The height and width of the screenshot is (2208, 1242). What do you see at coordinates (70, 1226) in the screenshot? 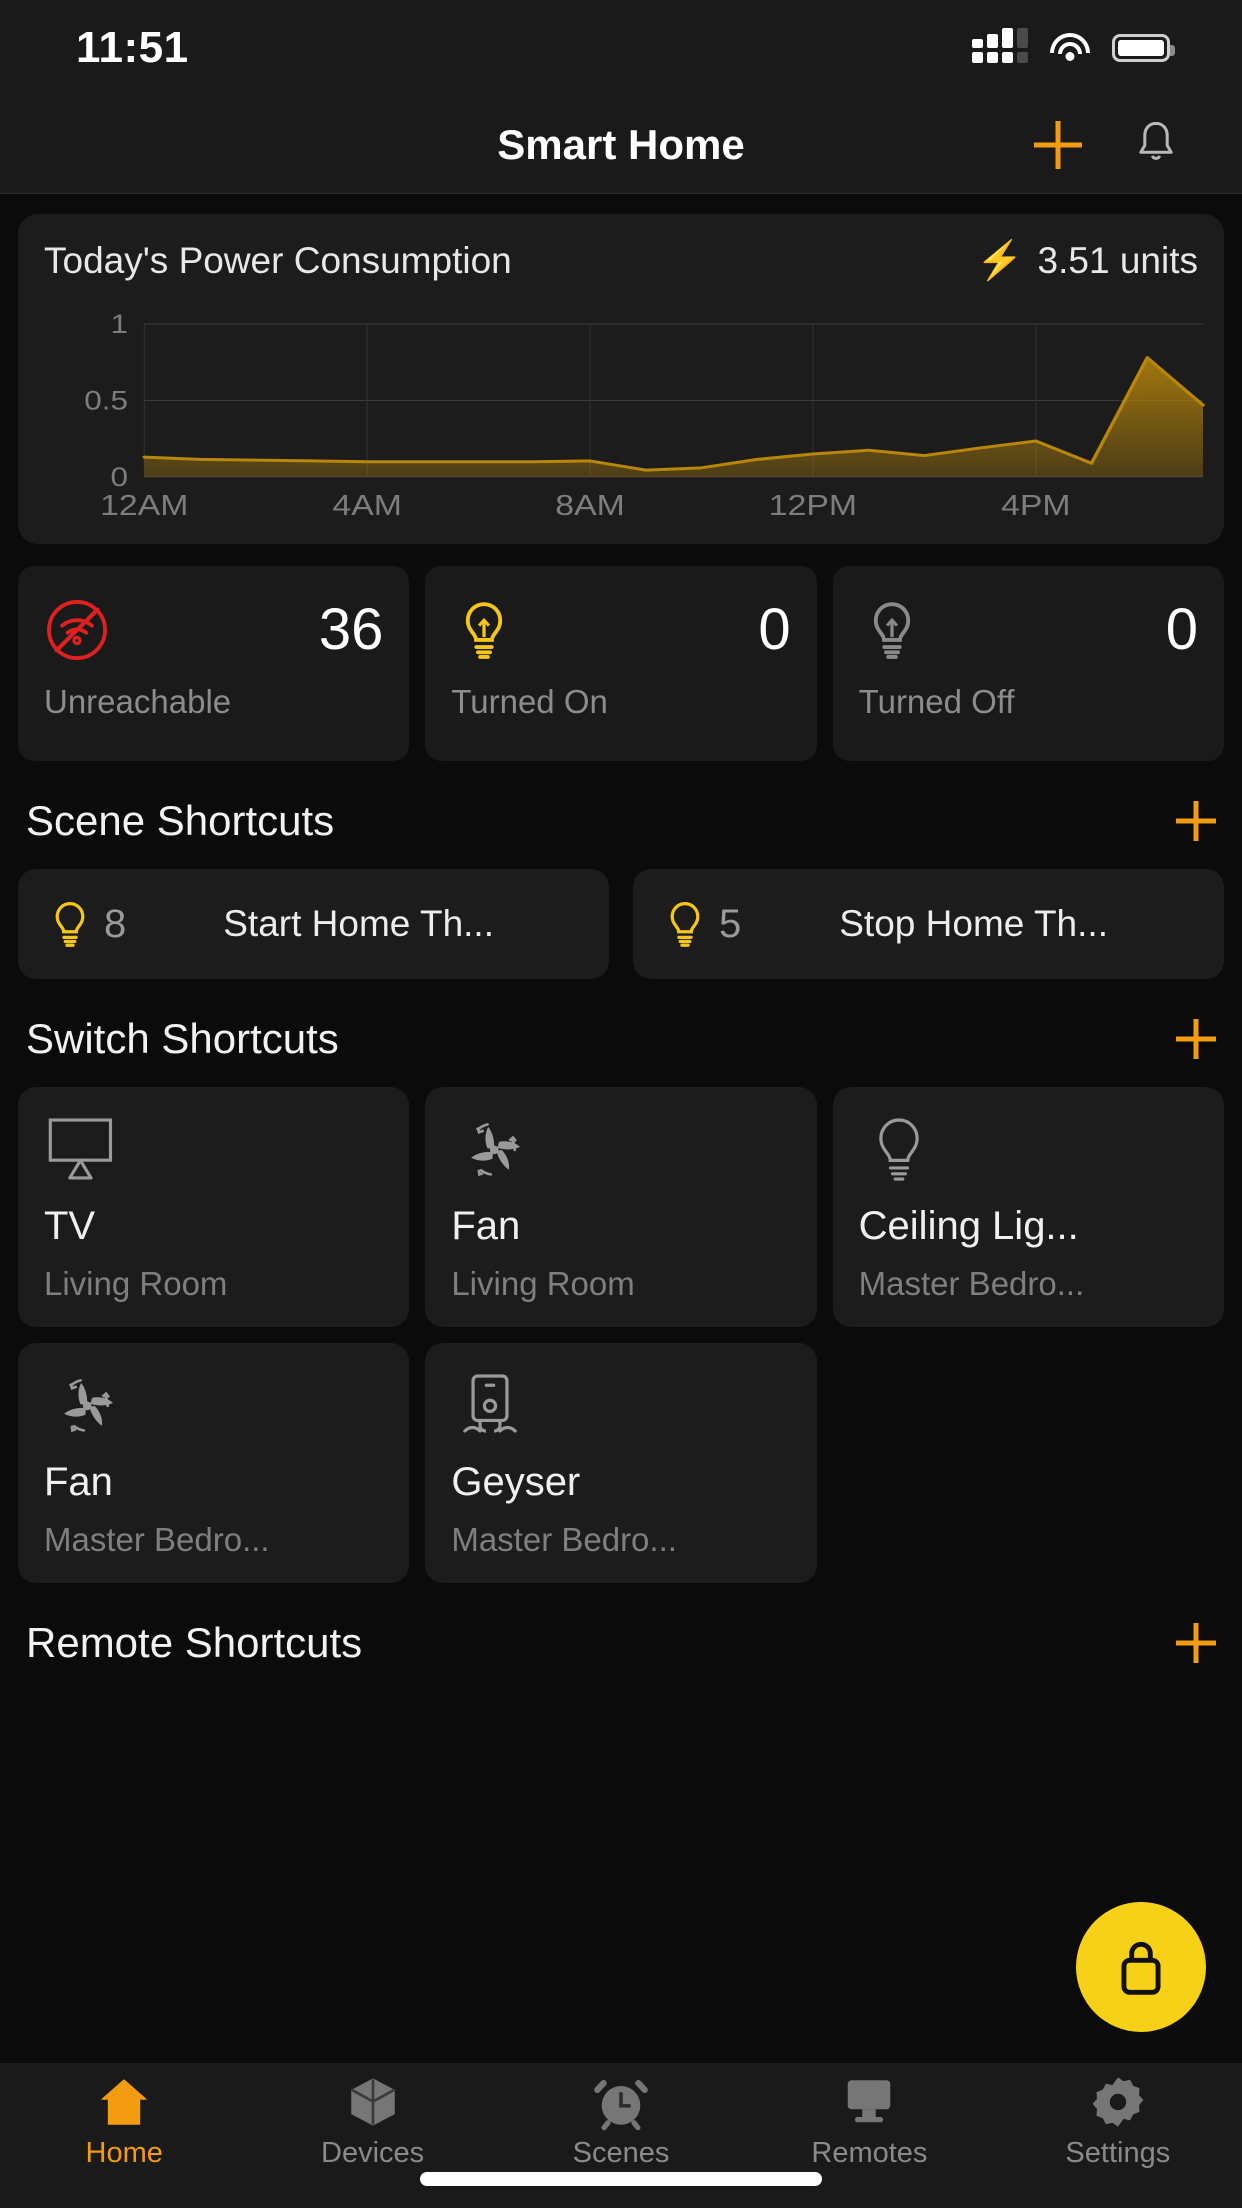
I see `switch-name: TV` at bounding box center [70, 1226].